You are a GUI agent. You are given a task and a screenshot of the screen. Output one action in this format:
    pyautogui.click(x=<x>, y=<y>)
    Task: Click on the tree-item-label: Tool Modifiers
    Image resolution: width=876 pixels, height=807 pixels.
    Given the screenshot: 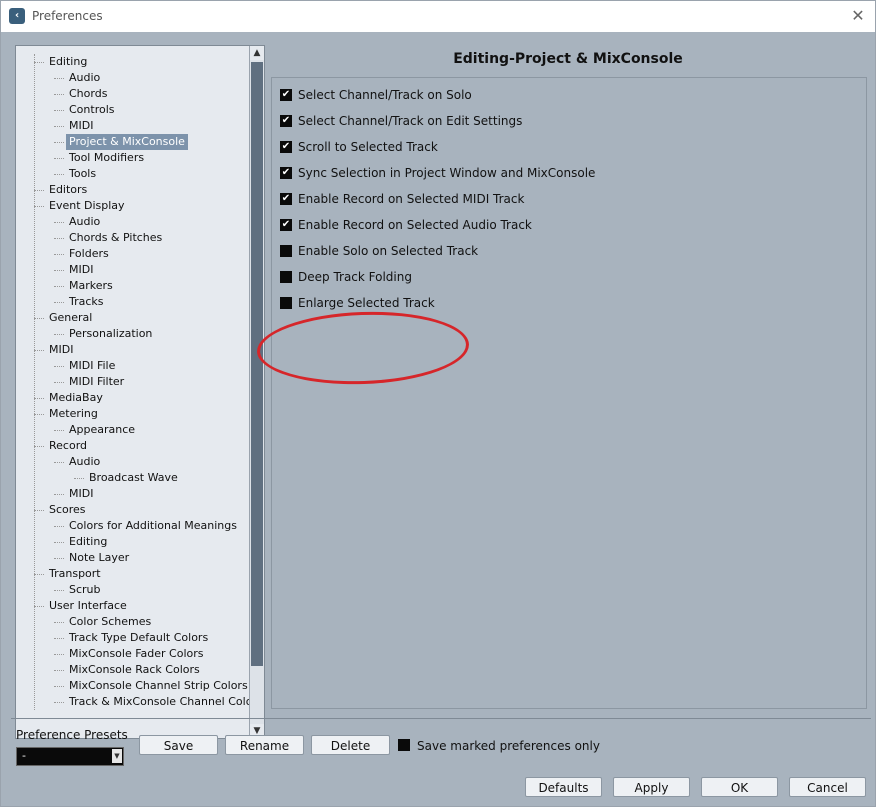 What is the action you would take?
    pyautogui.click(x=107, y=157)
    